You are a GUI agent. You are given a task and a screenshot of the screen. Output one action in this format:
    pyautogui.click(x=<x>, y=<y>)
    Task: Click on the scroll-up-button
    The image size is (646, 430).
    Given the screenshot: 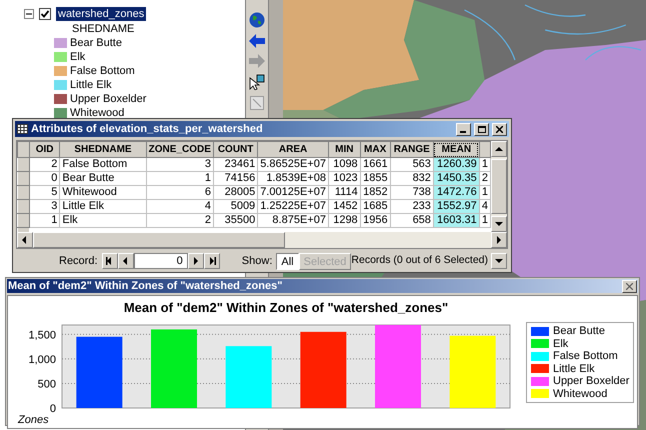 What is the action you would take?
    pyautogui.click(x=499, y=149)
    